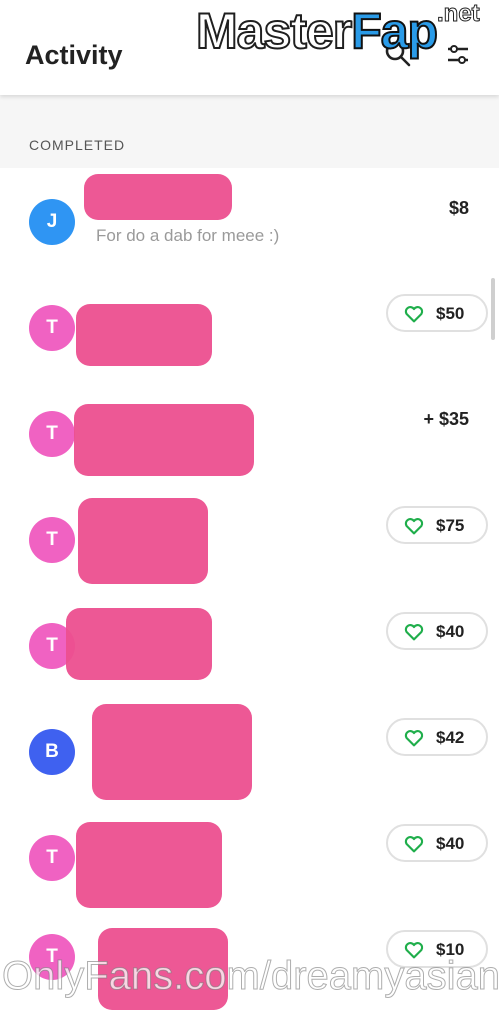 The width and height of the screenshot is (499, 1016). Describe the element at coordinates (458, 208) in the screenshot. I see `payment-amount: $8` at that location.